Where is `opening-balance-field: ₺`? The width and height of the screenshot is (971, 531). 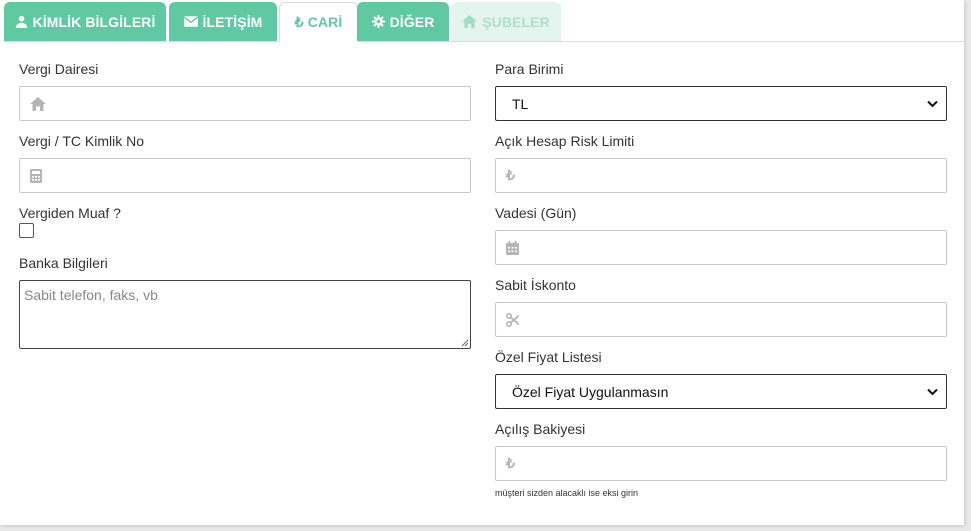
opening-balance-field: ₺ is located at coordinates (721, 463).